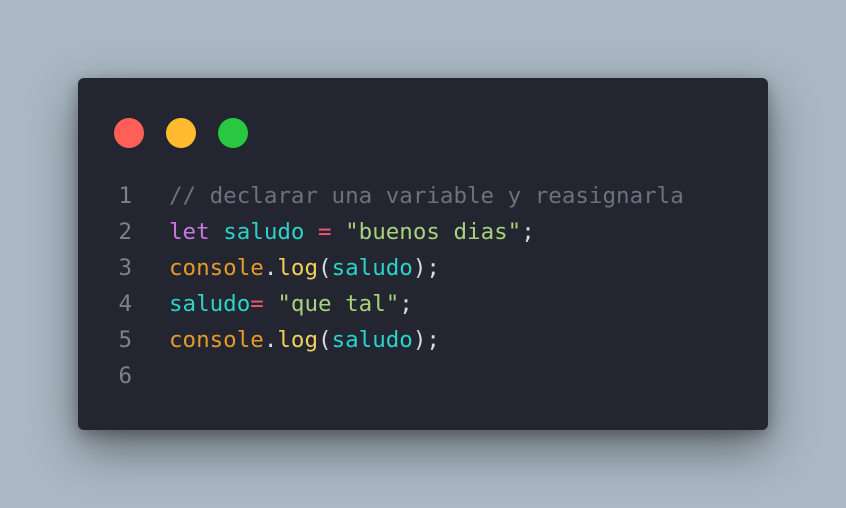 The height and width of the screenshot is (508, 846). What do you see at coordinates (426, 196) in the screenshot?
I see `code-token-comment: // declarar una variable y reasignarla` at bounding box center [426, 196].